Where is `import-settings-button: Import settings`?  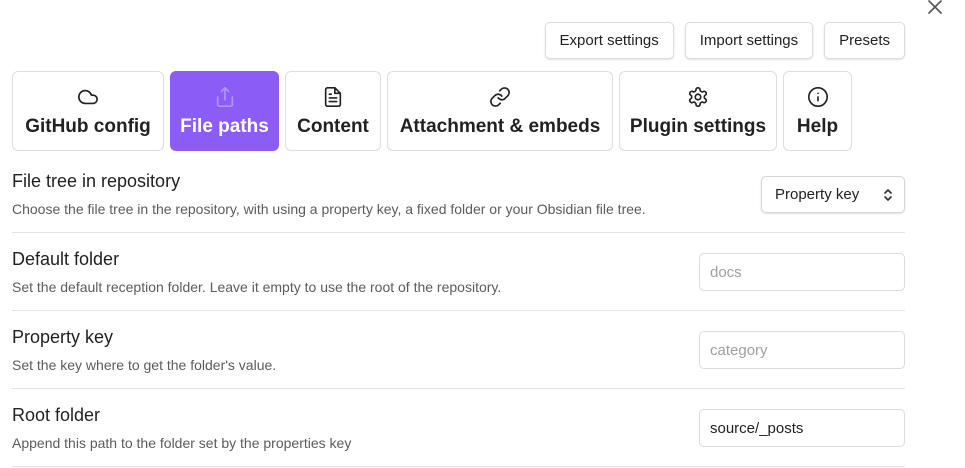
import-settings-button: Import settings is located at coordinates (749, 40).